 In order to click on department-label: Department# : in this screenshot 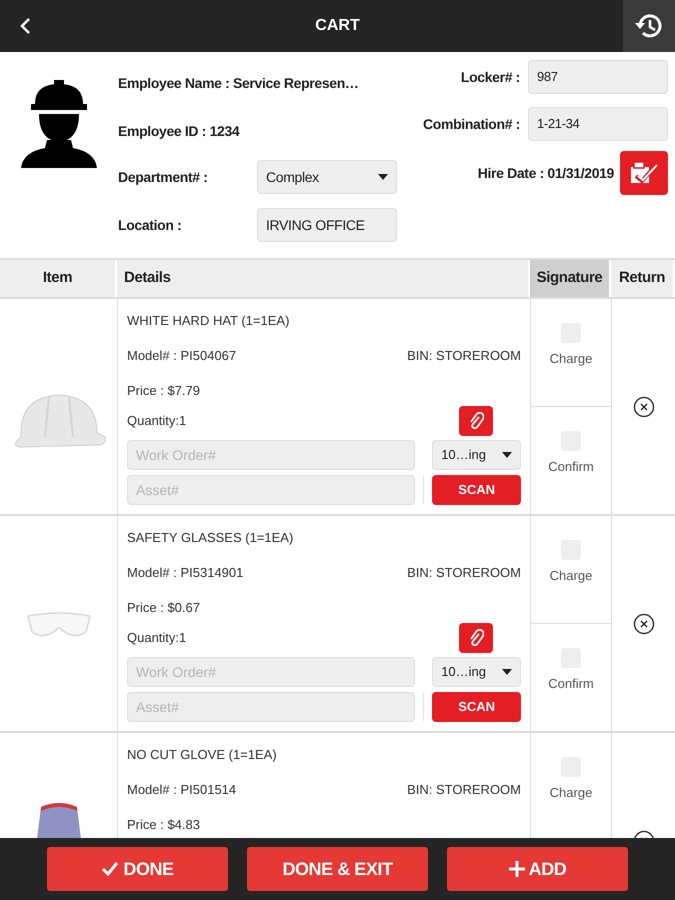, I will do `click(163, 177)`.